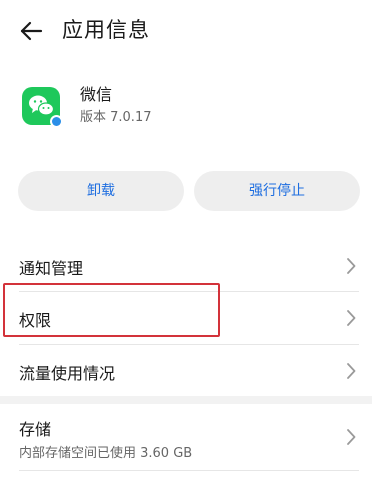  Describe the element at coordinates (189, 191) in the screenshot. I see `action-buttons: 卸载 强行停止` at that location.